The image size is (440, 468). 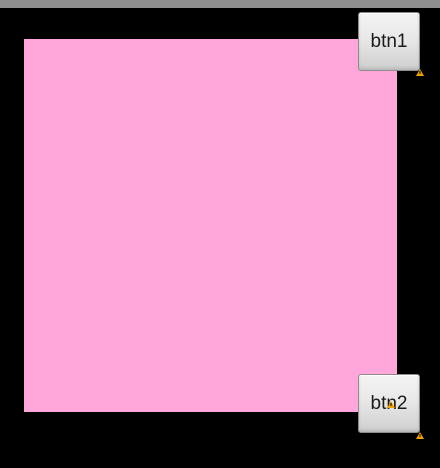 I want to click on status-bar, so click(x=220, y=4).